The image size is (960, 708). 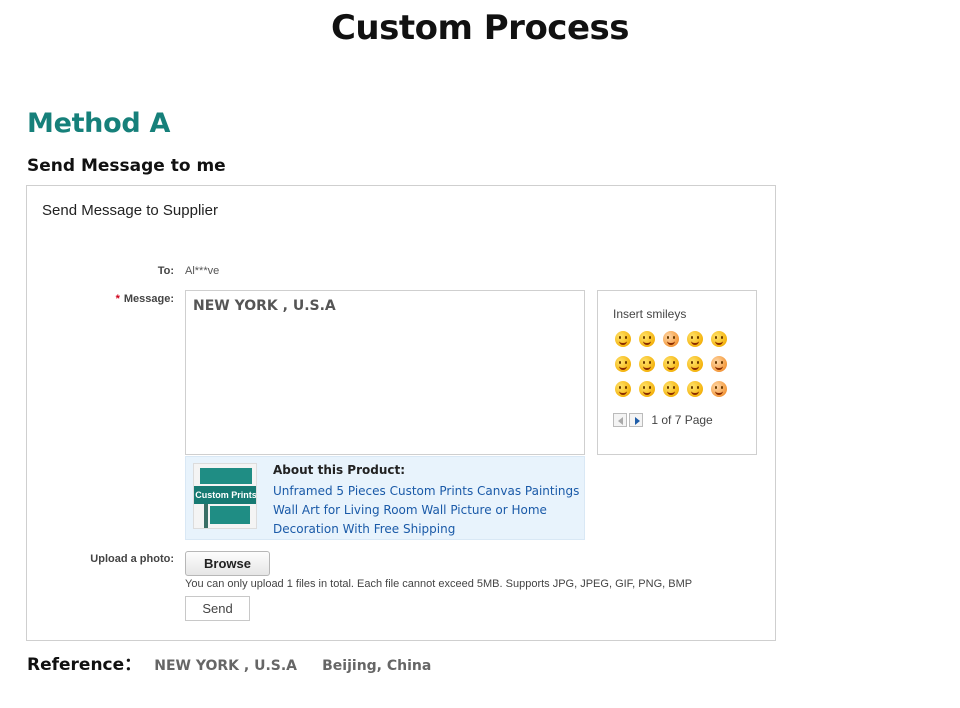 I want to click on next-page-icon, so click(x=636, y=419).